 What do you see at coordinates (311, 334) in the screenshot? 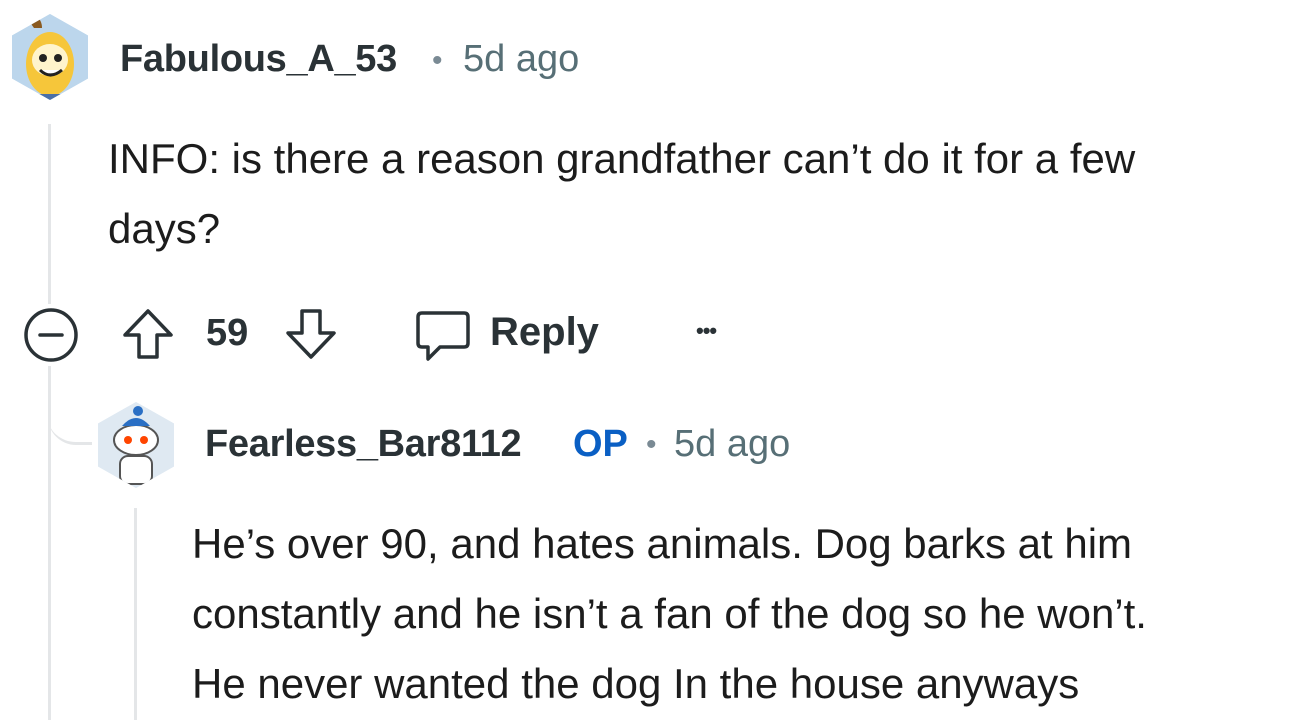
I see `downvote-icon` at bounding box center [311, 334].